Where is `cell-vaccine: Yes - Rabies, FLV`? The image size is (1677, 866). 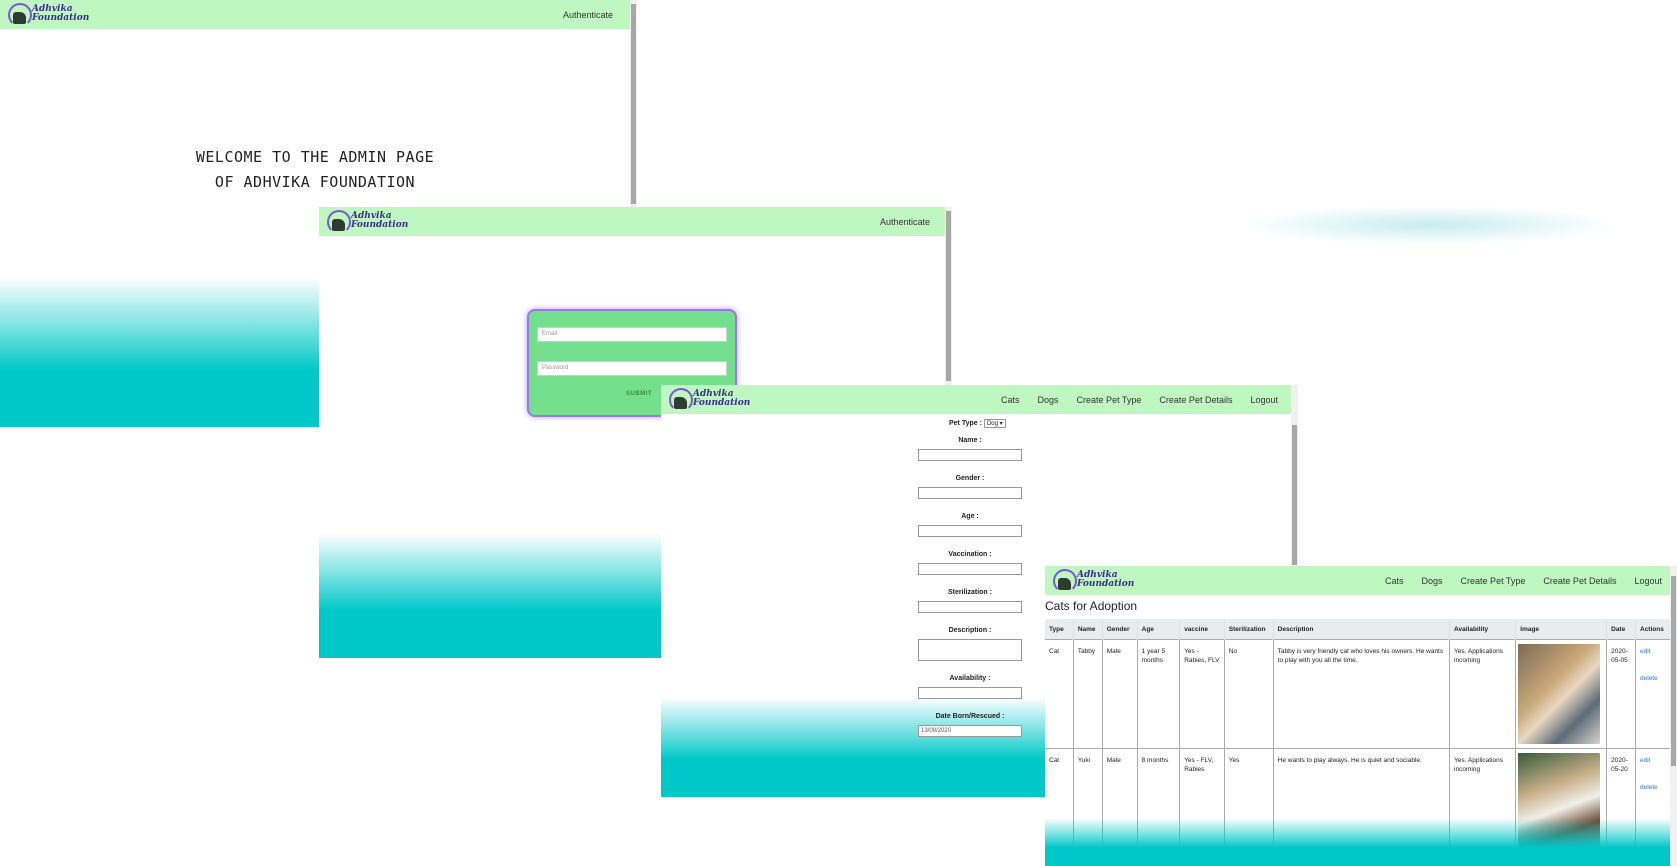
cell-vaccine: Yes - Rabies, FLV is located at coordinates (1202, 694).